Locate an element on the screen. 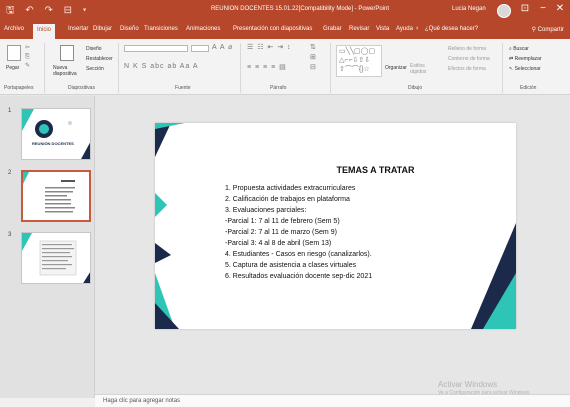 Image resolution: width=570 pixels, height=407 pixels. font-name-box is located at coordinates (156, 48).